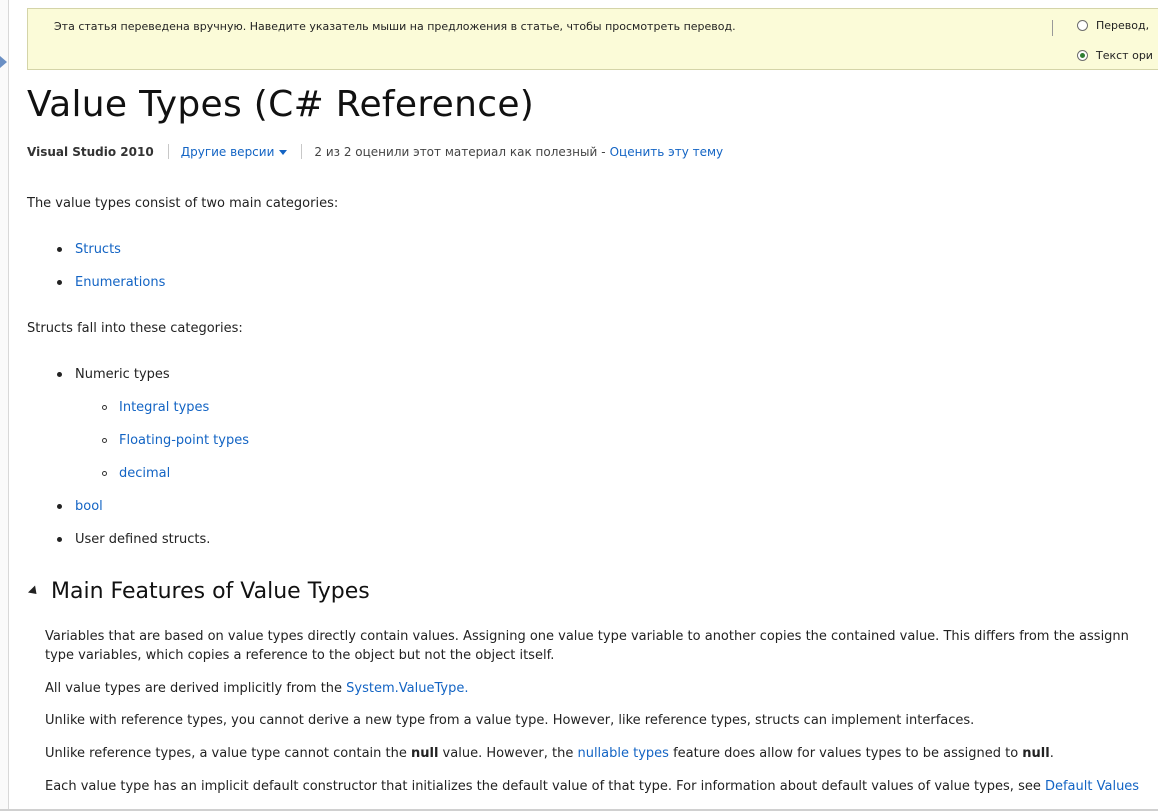  What do you see at coordinates (283, 152) in the screenshot?
I see `chevron-down-icon` at bounding box center [283, 152].